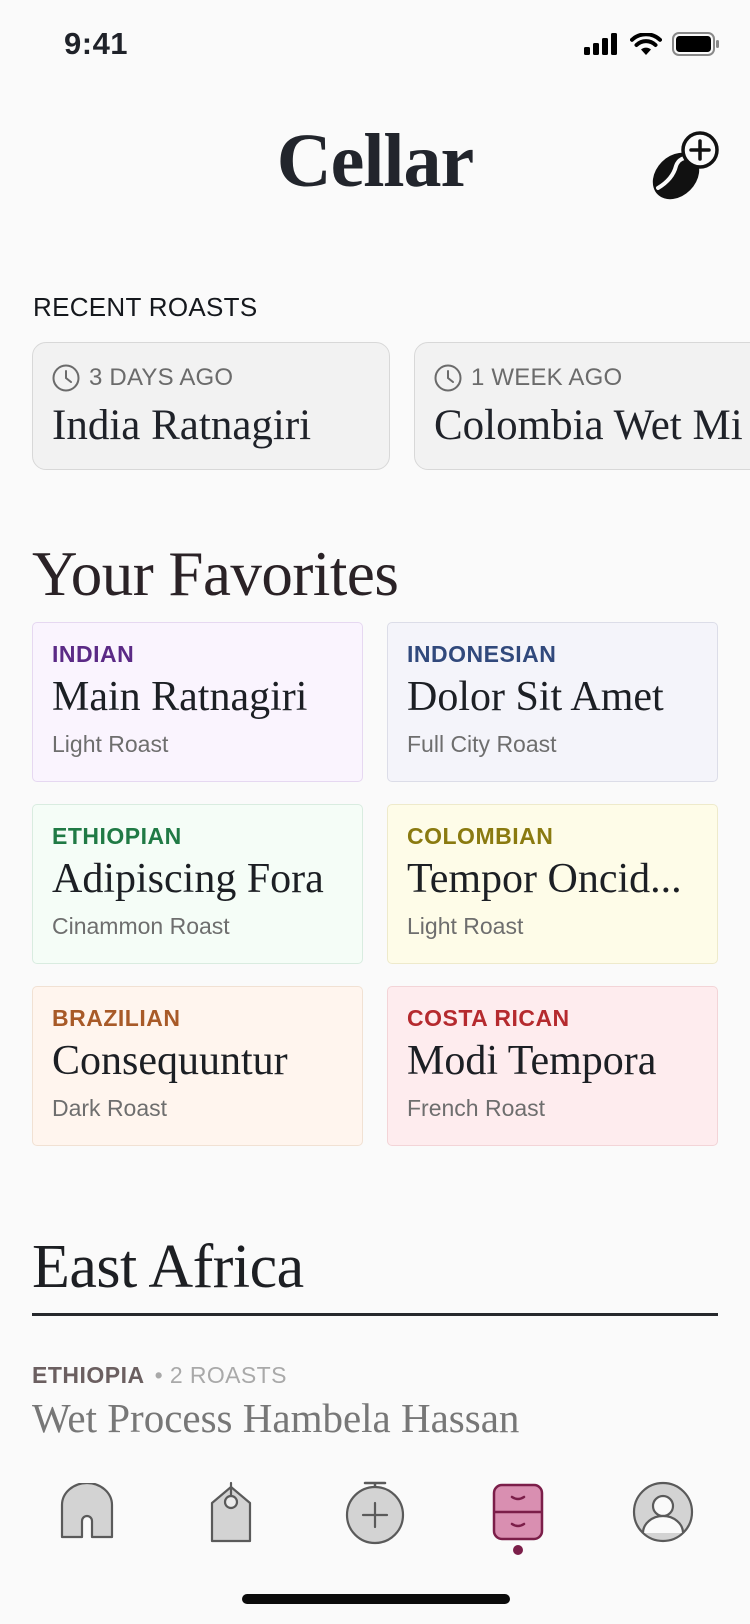 The height and width of the screenshot is (1624, 750). What do you see at coordinates (535, 697) in the screenshot?
I see `favorite-name: Dolor Sit Amet` at bounding box center [535, 697].